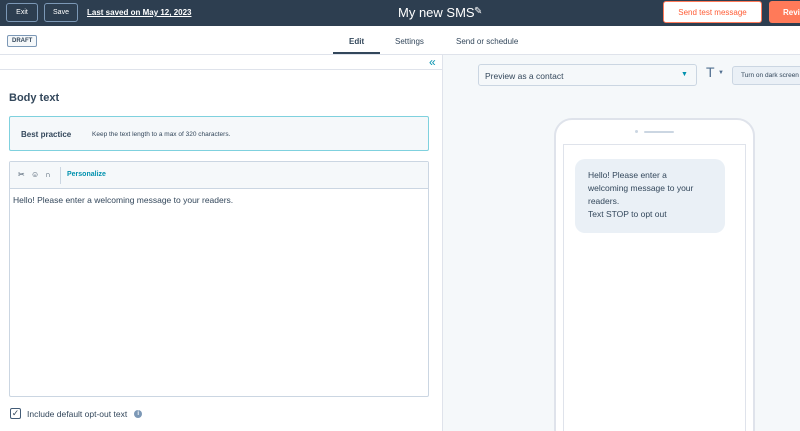 The image size is (800, 431). I want to click on caret-down-icon: ▼, so click(721, 73).